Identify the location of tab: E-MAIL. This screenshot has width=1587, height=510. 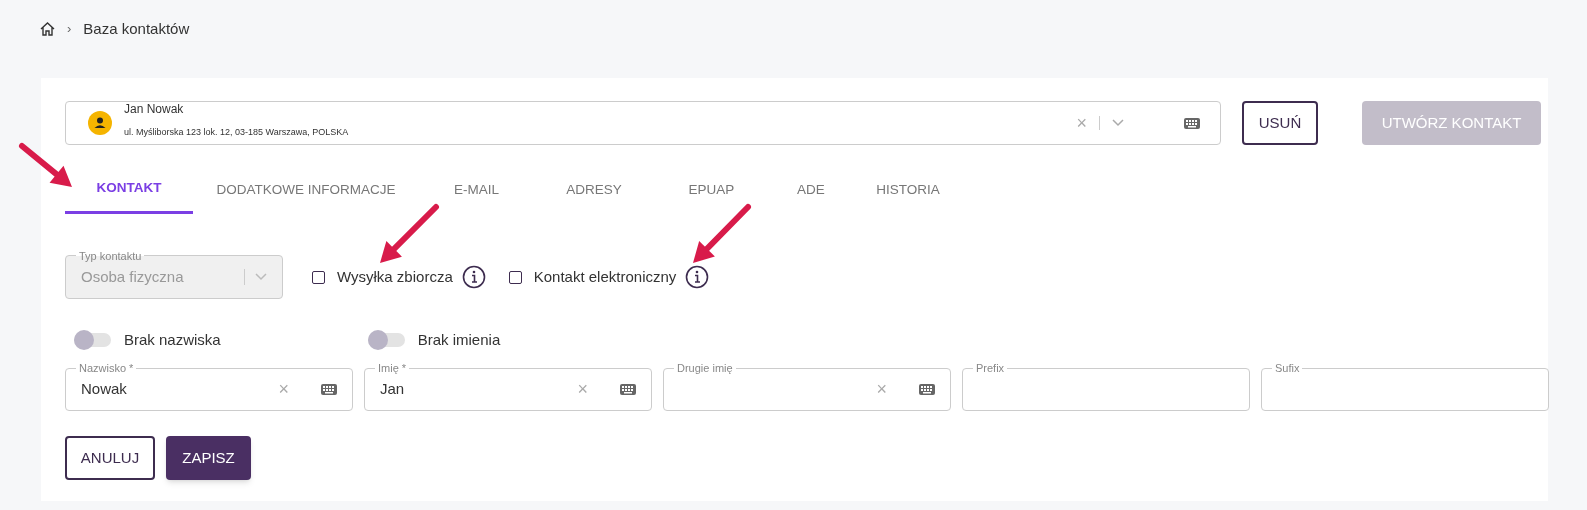
(476, 193).